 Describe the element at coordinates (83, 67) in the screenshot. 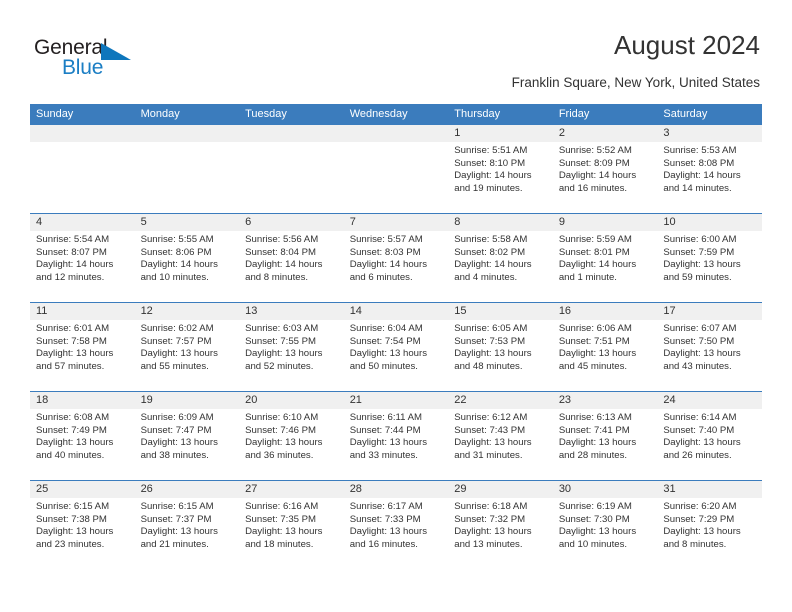

I see `logo-text-blue: Blue` at that location.